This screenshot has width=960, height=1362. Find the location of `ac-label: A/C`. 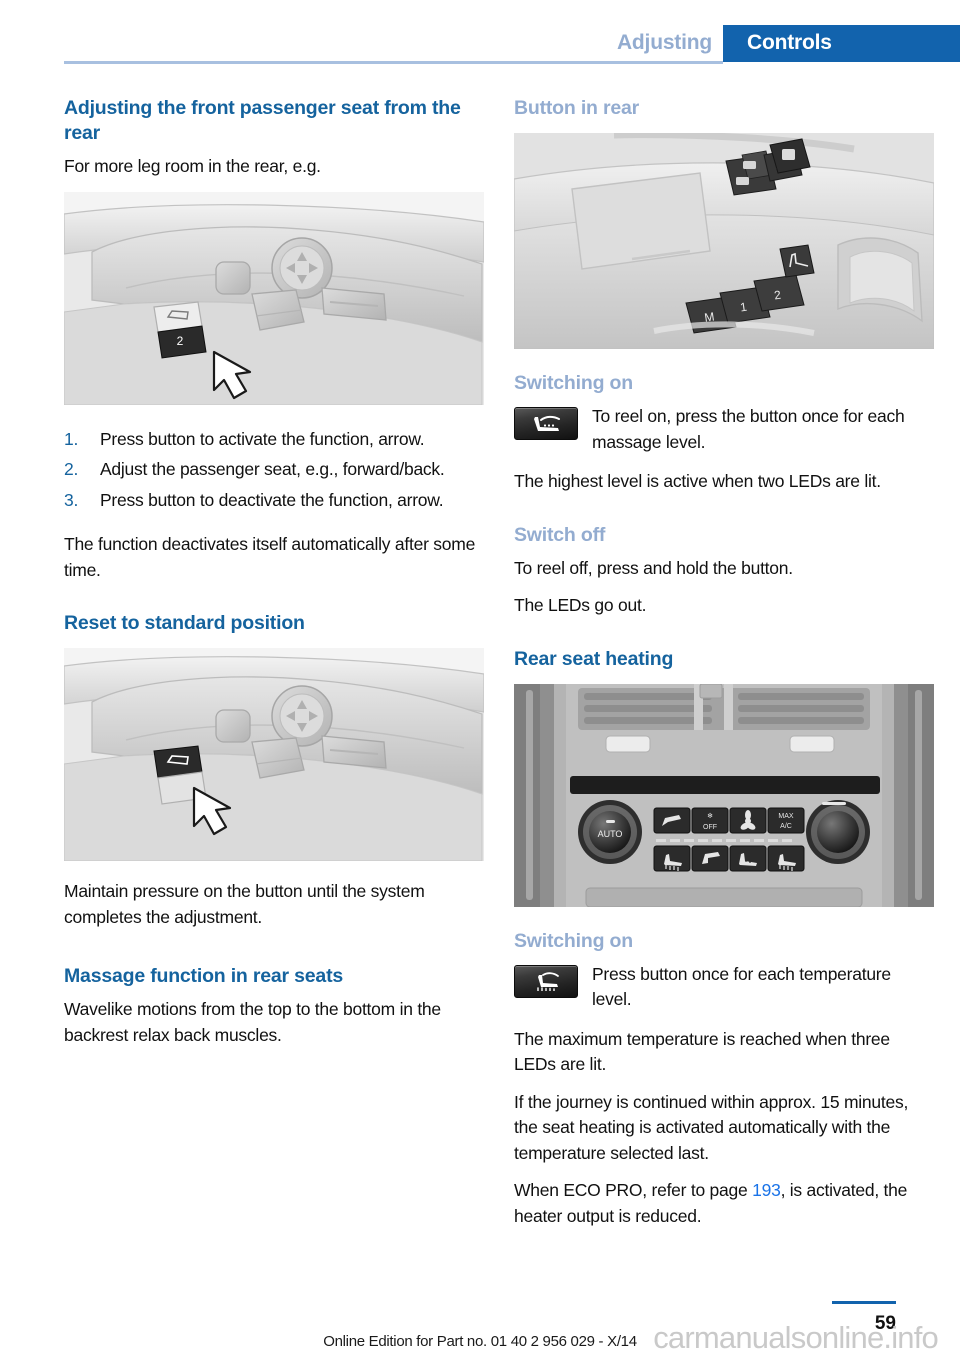

ac-label: A/C is located at coordinates (786, 826).